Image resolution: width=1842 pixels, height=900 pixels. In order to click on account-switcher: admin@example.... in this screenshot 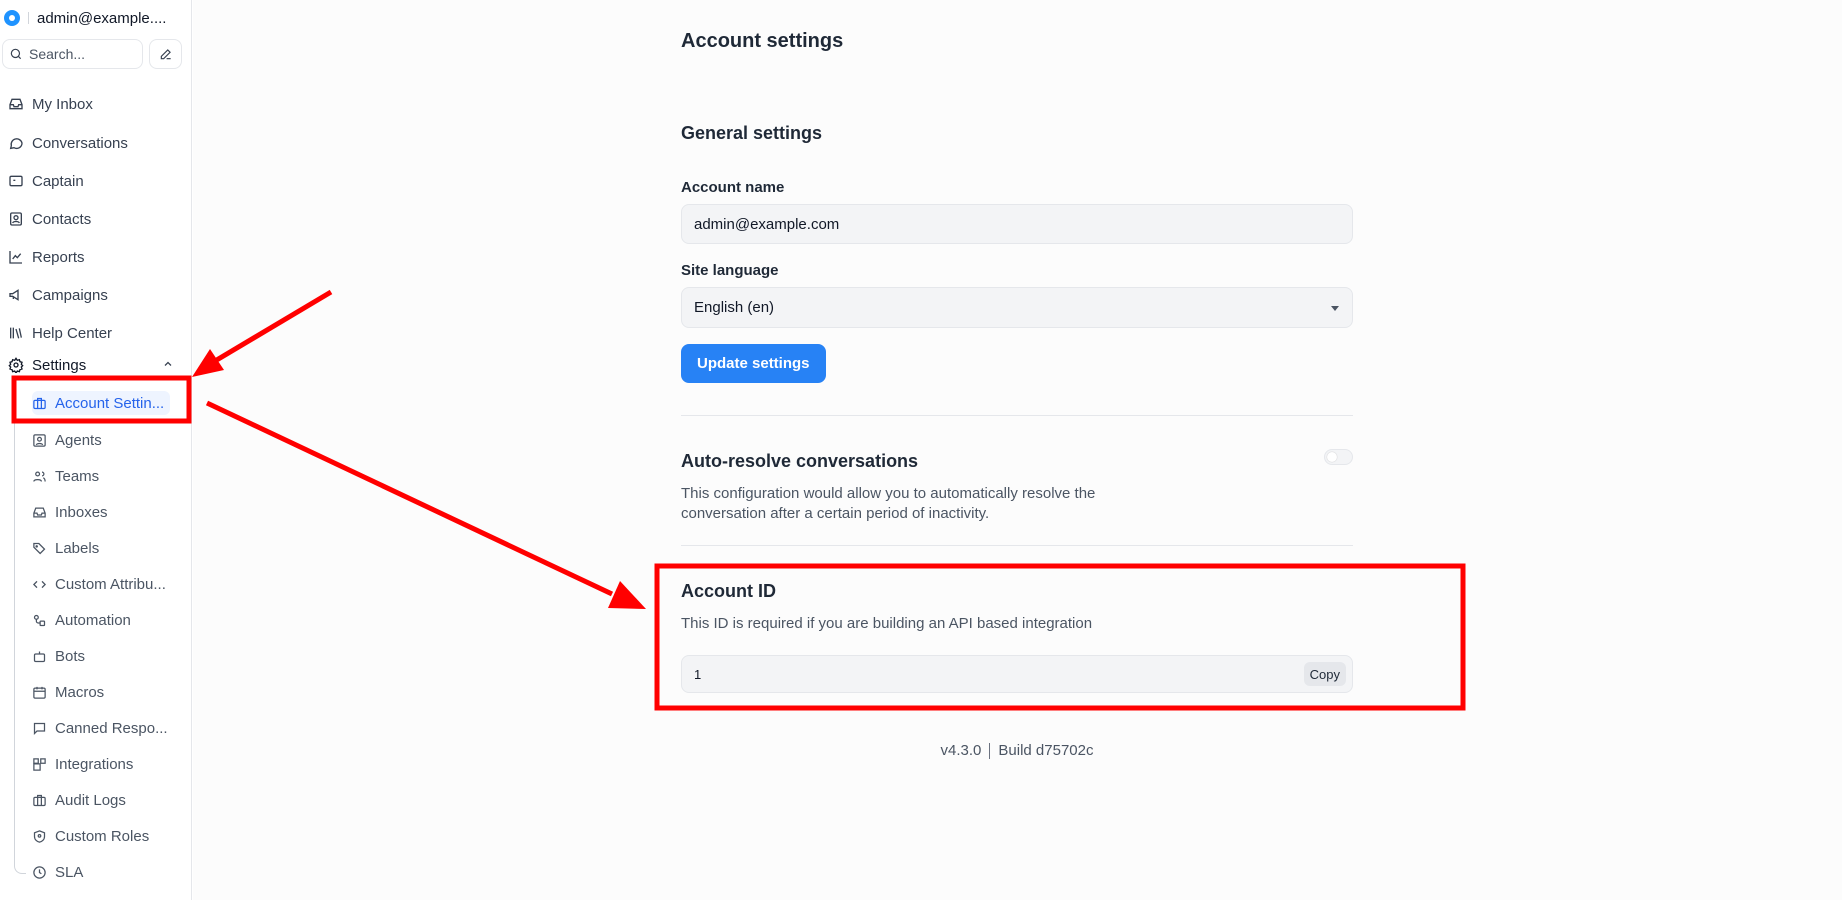, I will do `click(85, 18)`.